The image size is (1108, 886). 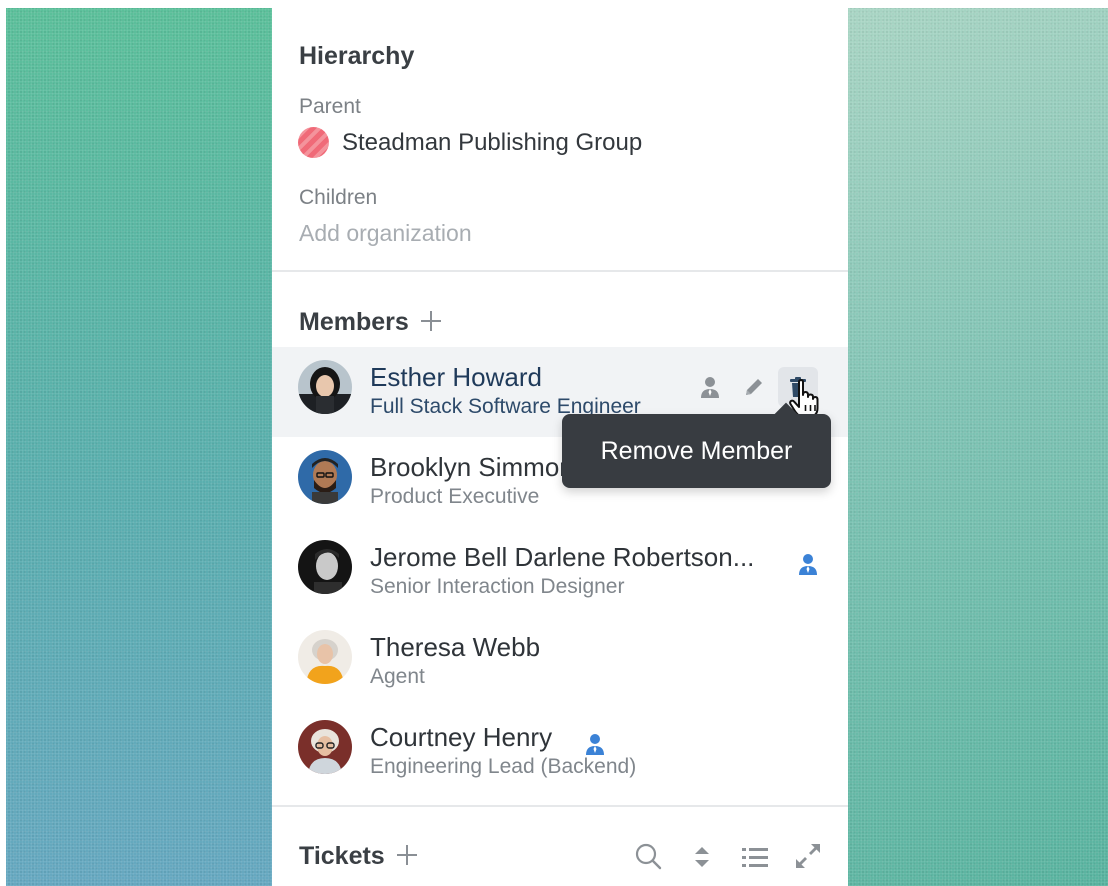 I want to click on remove-member-tooltip: Remove Member, so click(x=696, y=451).